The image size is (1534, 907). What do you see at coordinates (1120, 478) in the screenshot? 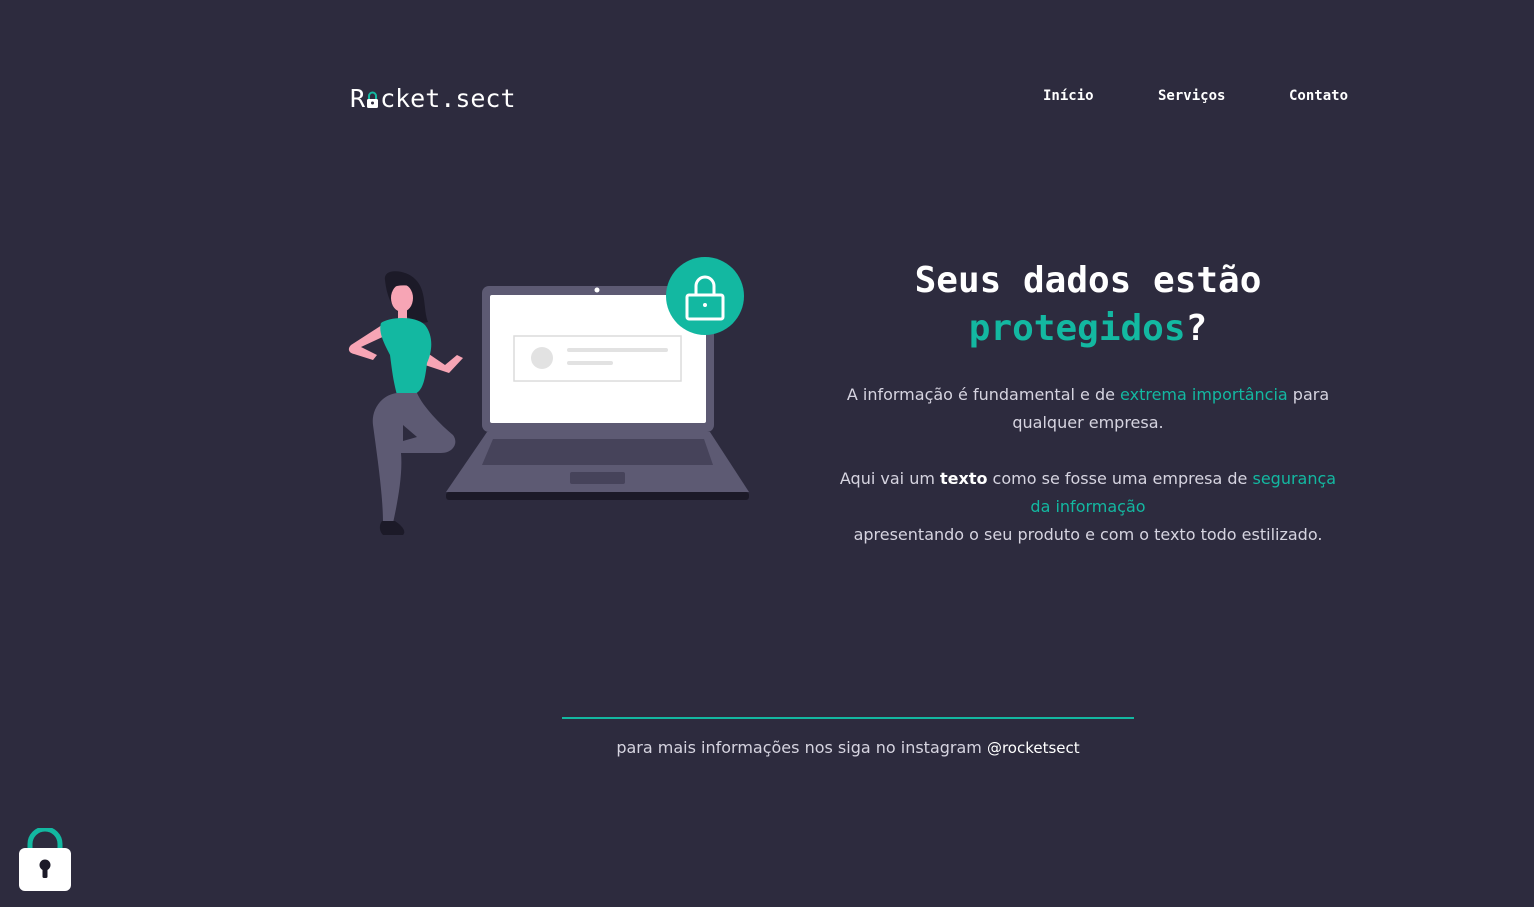
I see `p2-text-b: como se fosse uma empresa de` at bounding box center [1120, 478].